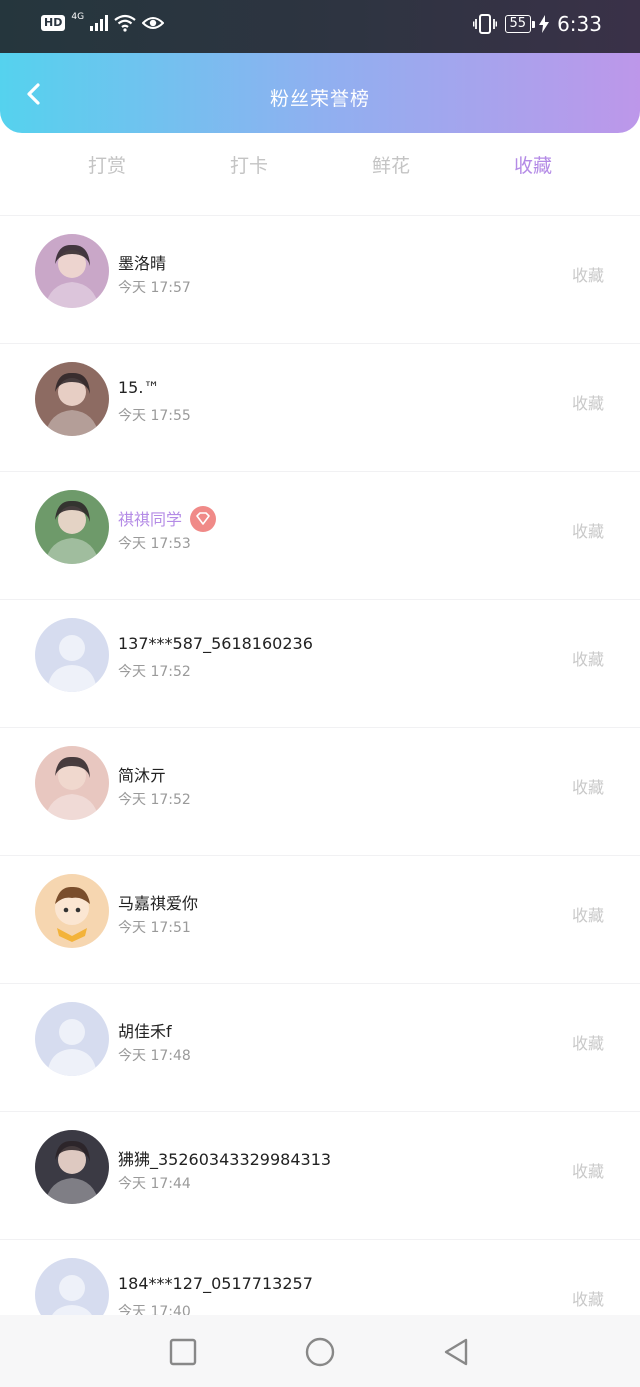  I want to click on square-icon, so click(183, 1352).